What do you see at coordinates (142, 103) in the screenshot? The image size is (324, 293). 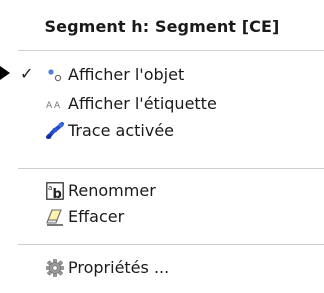 I see `menu-item-label: Afficher l'étiquette` at bounding box center [142, 103].